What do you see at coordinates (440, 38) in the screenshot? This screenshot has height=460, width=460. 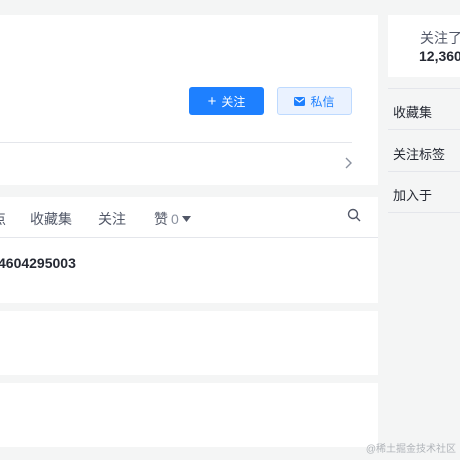 I see `following-label: 关注了` at bounding box center [440, 38].